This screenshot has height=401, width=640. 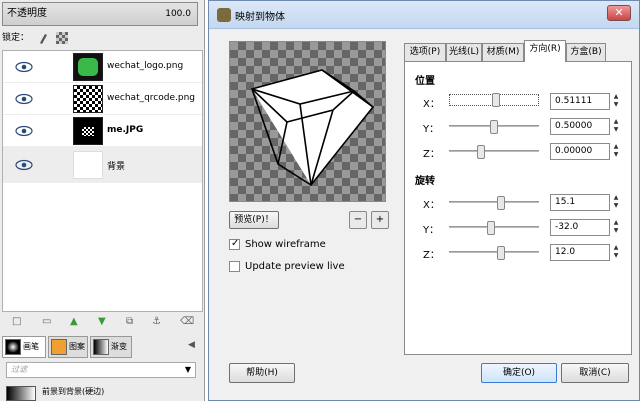 What do you see at coordinates (43, 38) in the screenshot?
I see `lock-pixels-brush-icon` at bounding box center [43, 38].